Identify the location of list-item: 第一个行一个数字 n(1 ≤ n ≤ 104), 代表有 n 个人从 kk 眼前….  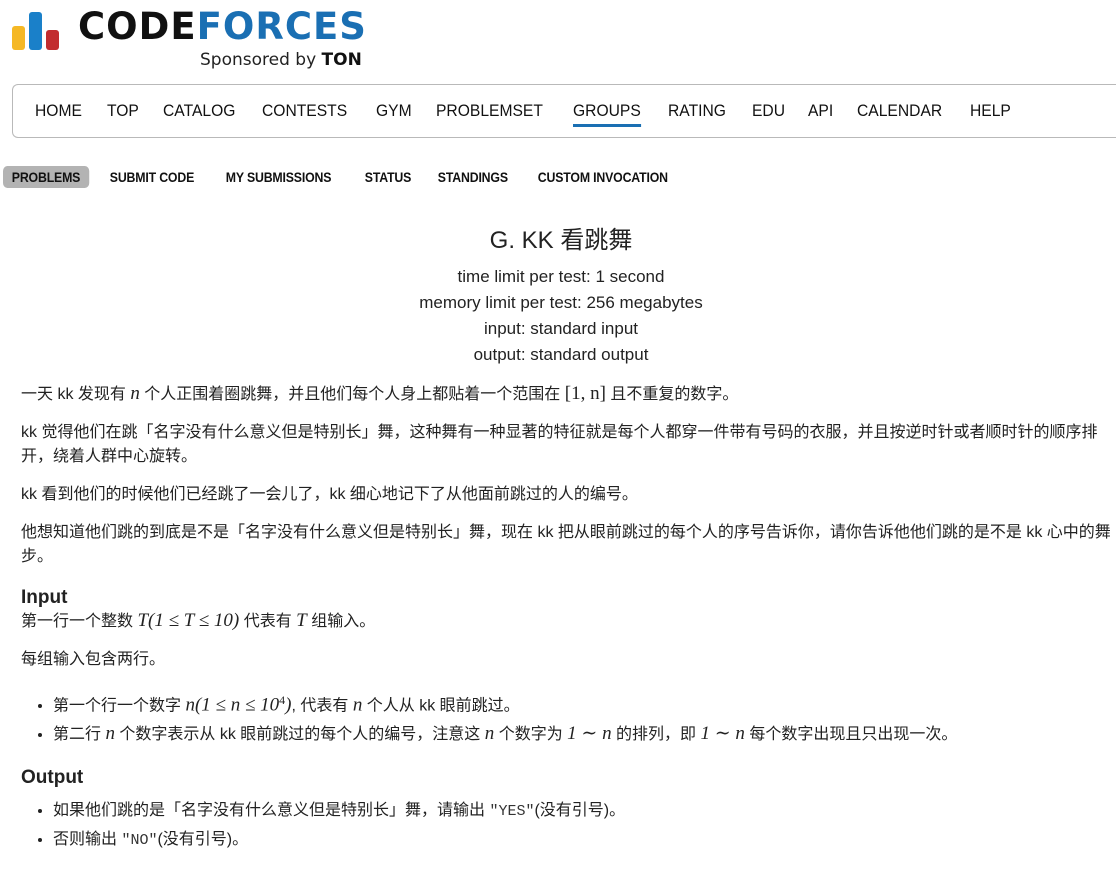
(582, 703).